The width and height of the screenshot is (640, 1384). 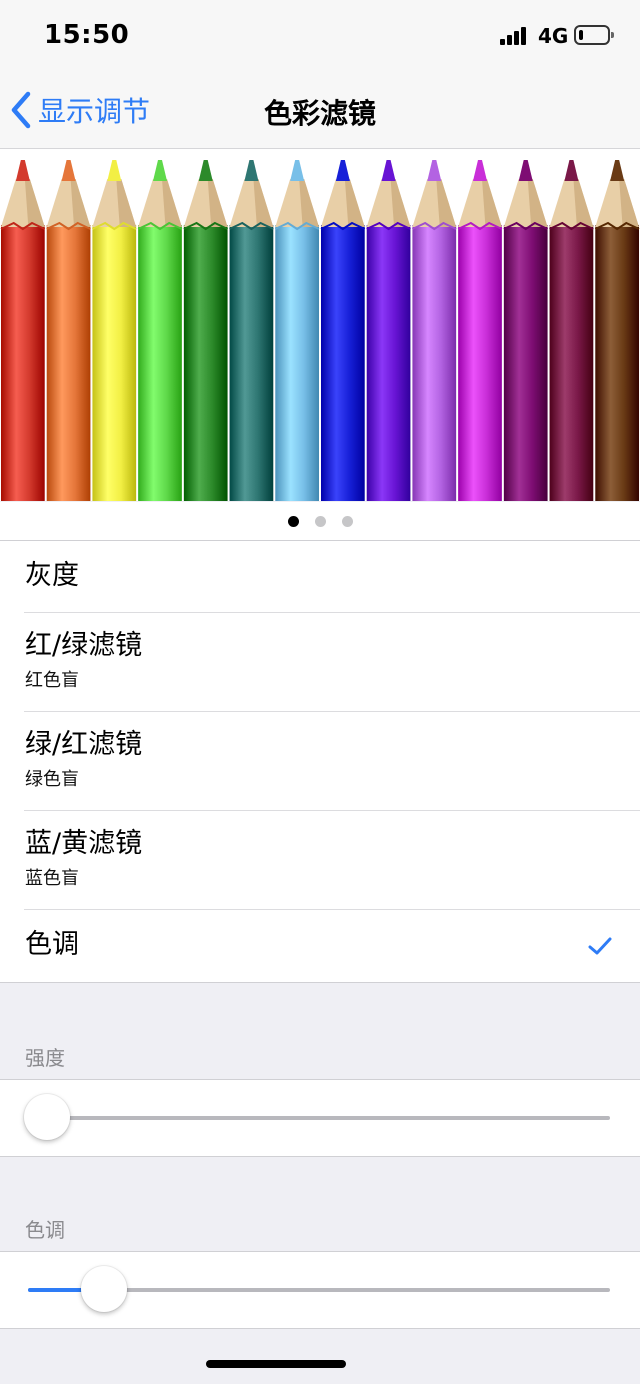 What do you see at coordinates (84, 843) in the screenshot?
I see `filter-title: 蓝/黄滤镜` at bounding box center [84, 843].